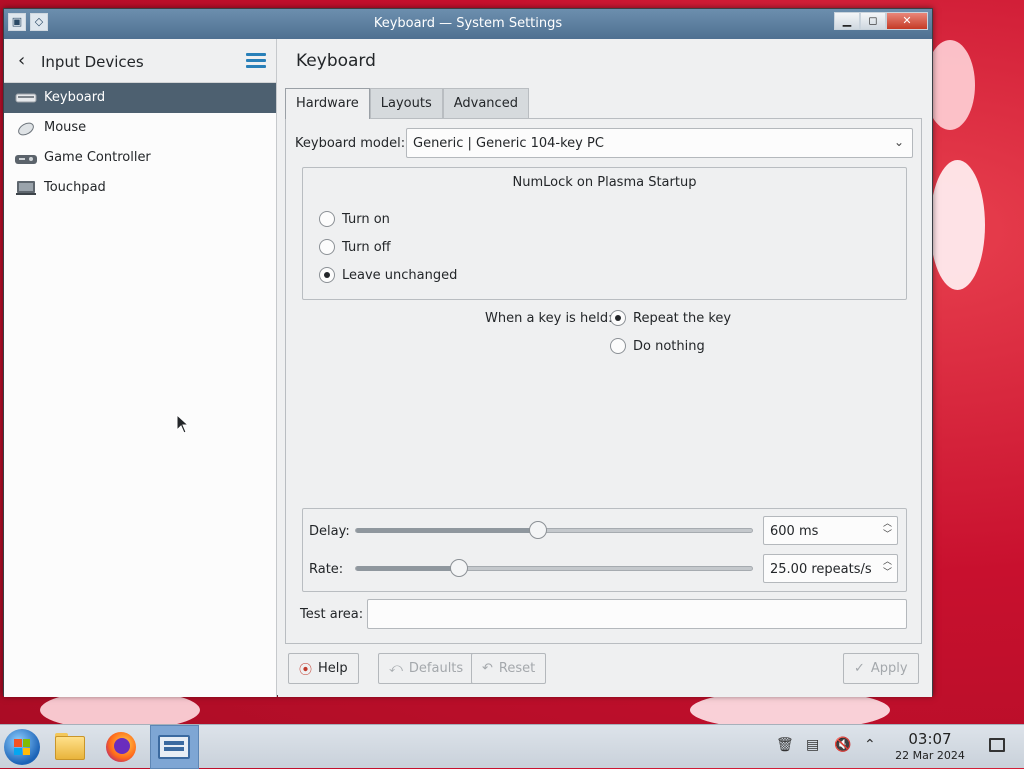  What do you see at coordinates (396, 668) in the screenshot?
I see `defaults-icon: ⤺` at bounding box center [396, 668].